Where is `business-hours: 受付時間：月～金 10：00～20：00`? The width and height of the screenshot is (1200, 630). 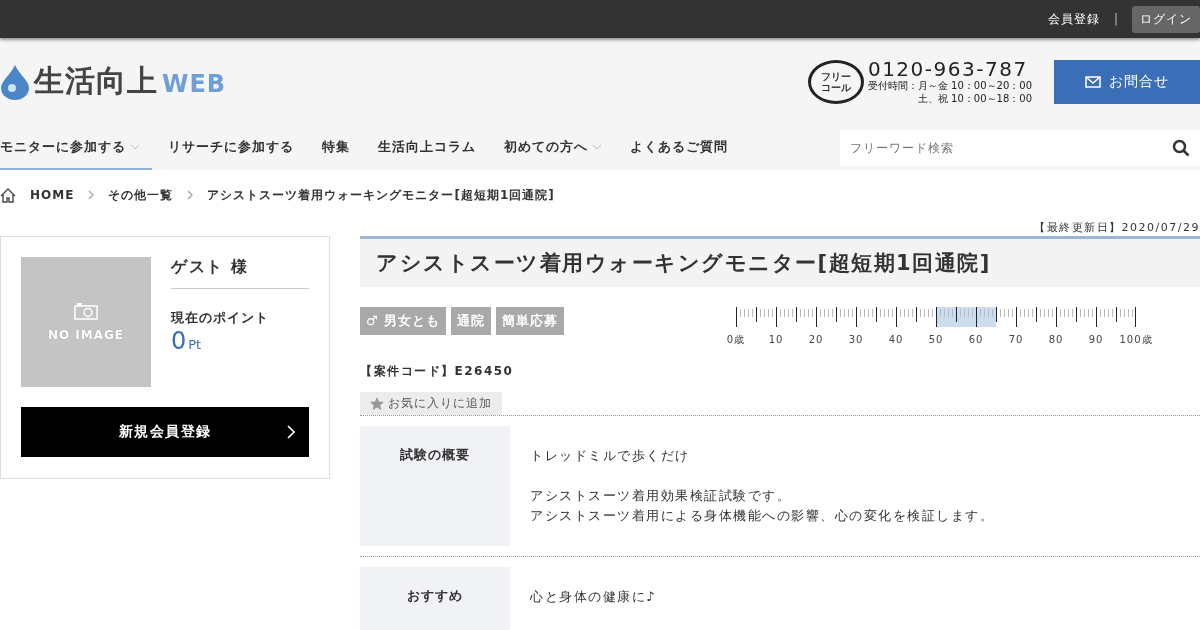
business-hours: 受付時間：月～金 10：00～20：00 is located at coordinates (949, 85).